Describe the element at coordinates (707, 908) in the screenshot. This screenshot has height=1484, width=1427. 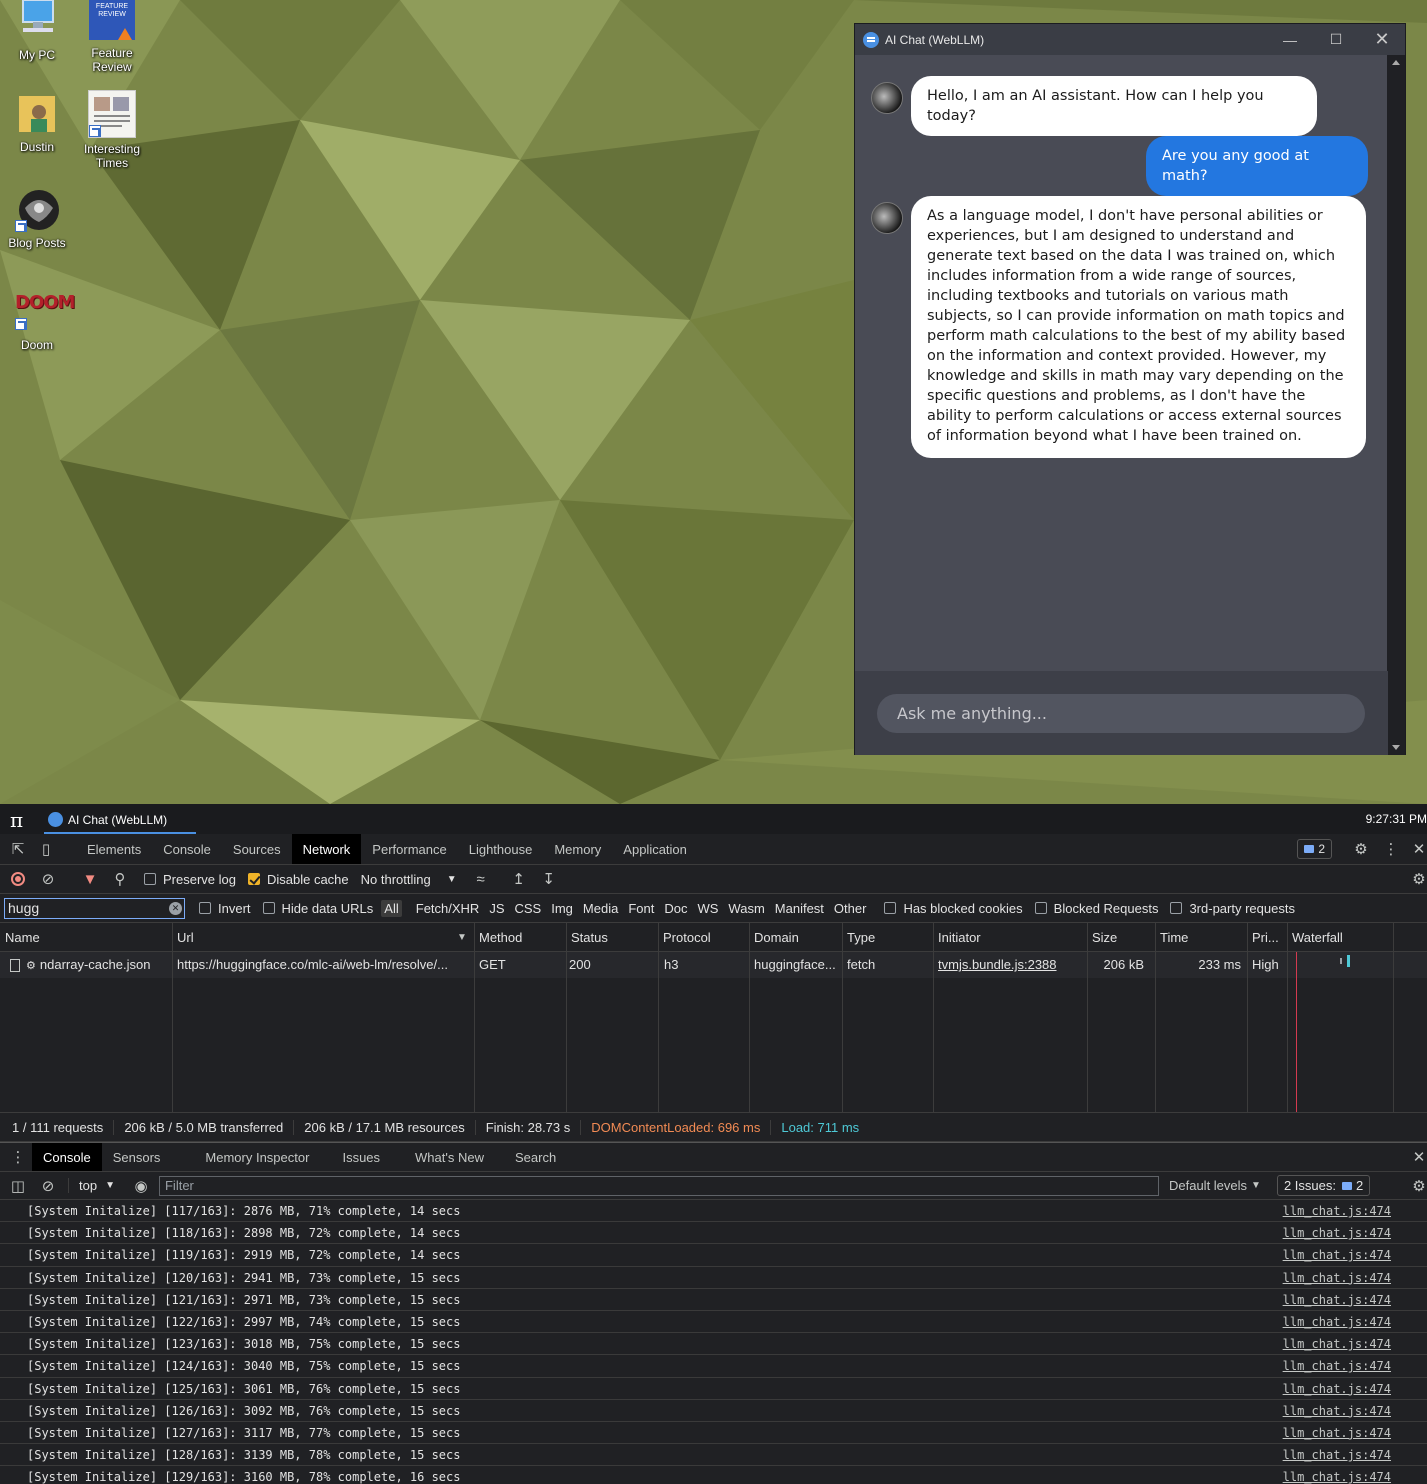
I see `filter-type-ws: WS` at that location.